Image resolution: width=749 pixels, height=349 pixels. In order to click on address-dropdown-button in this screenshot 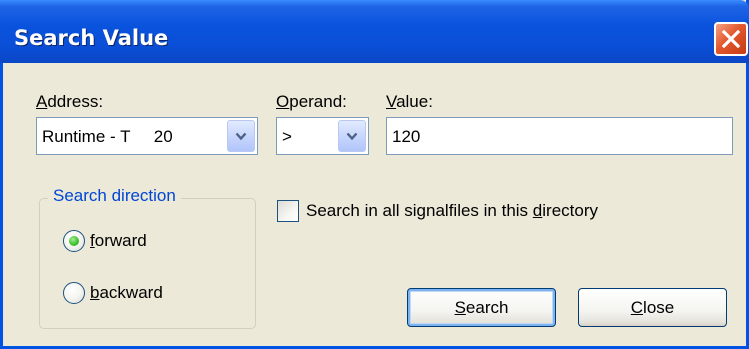, I will do `click(241, 136)`.